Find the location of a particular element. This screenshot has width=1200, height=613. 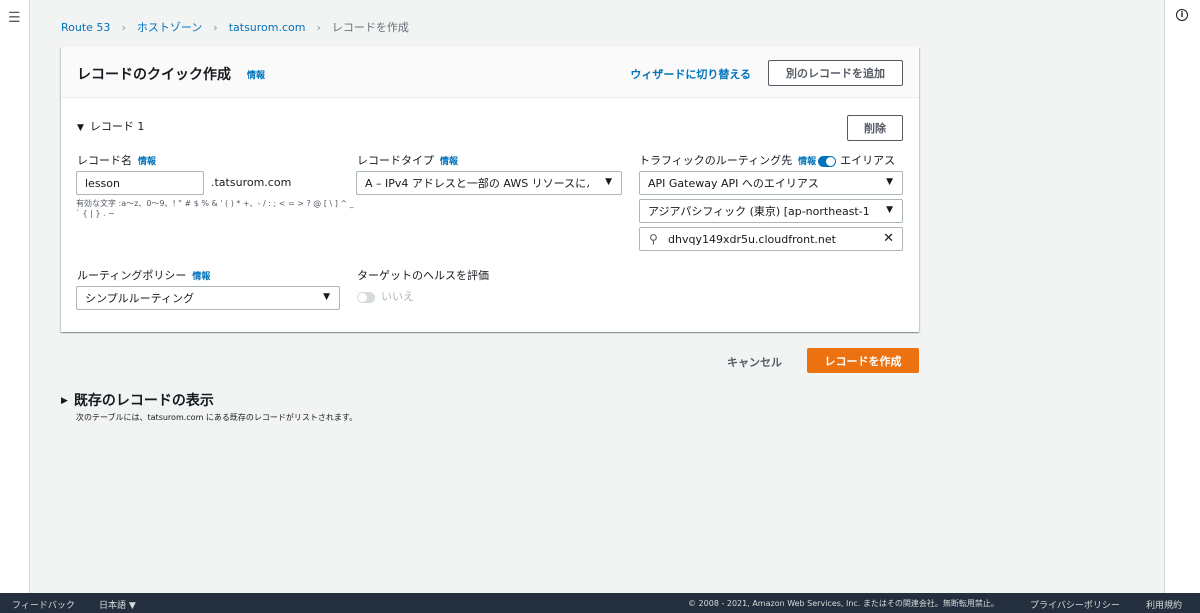

endpoint-value: API Gateway API へのエイリアス is located at coordinates (733, 183).